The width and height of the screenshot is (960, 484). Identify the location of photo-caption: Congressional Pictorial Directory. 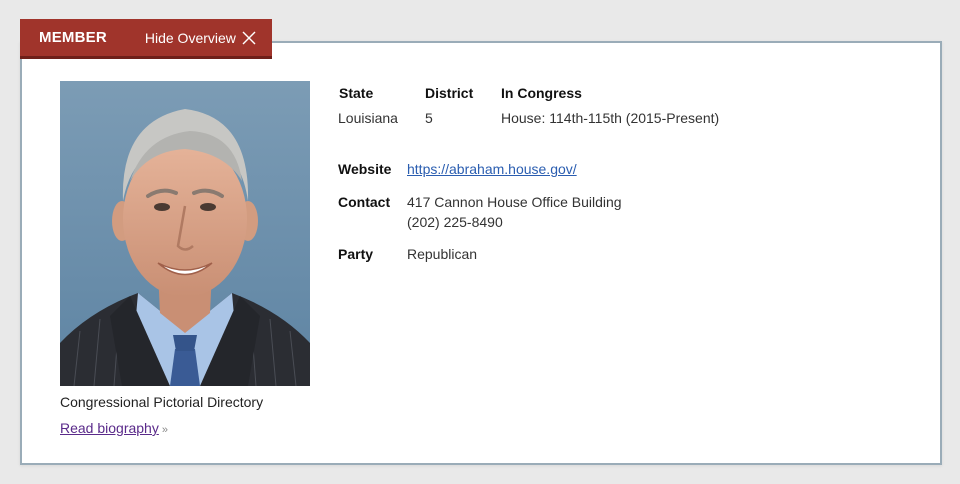
(162, 402).